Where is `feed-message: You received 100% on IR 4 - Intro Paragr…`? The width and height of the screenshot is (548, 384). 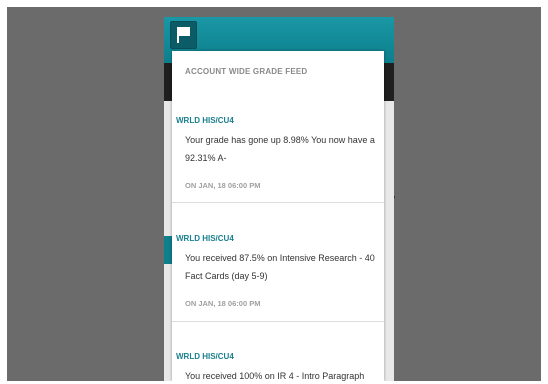
feed-message: You received 100% on IR 4 - Intro Paragr… is located at coordinates (275, 376).